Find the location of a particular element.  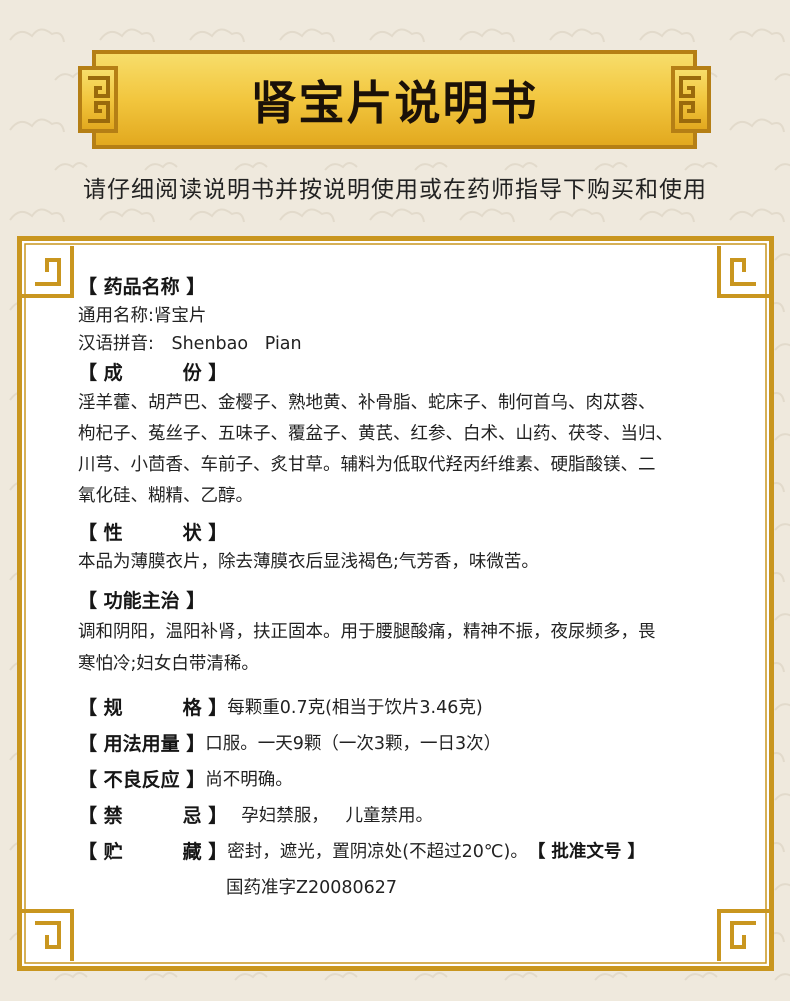

ingredients-line: 川芎、小茴香、车前子、炙甘草。辅料为低取代羟丙纤维素、硬脂酸镁、二 is located at coordinates (367, 465).